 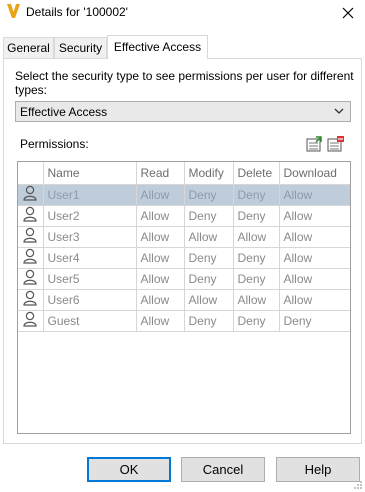 I want to click on tab-general: General, so click(x=28, y=47).